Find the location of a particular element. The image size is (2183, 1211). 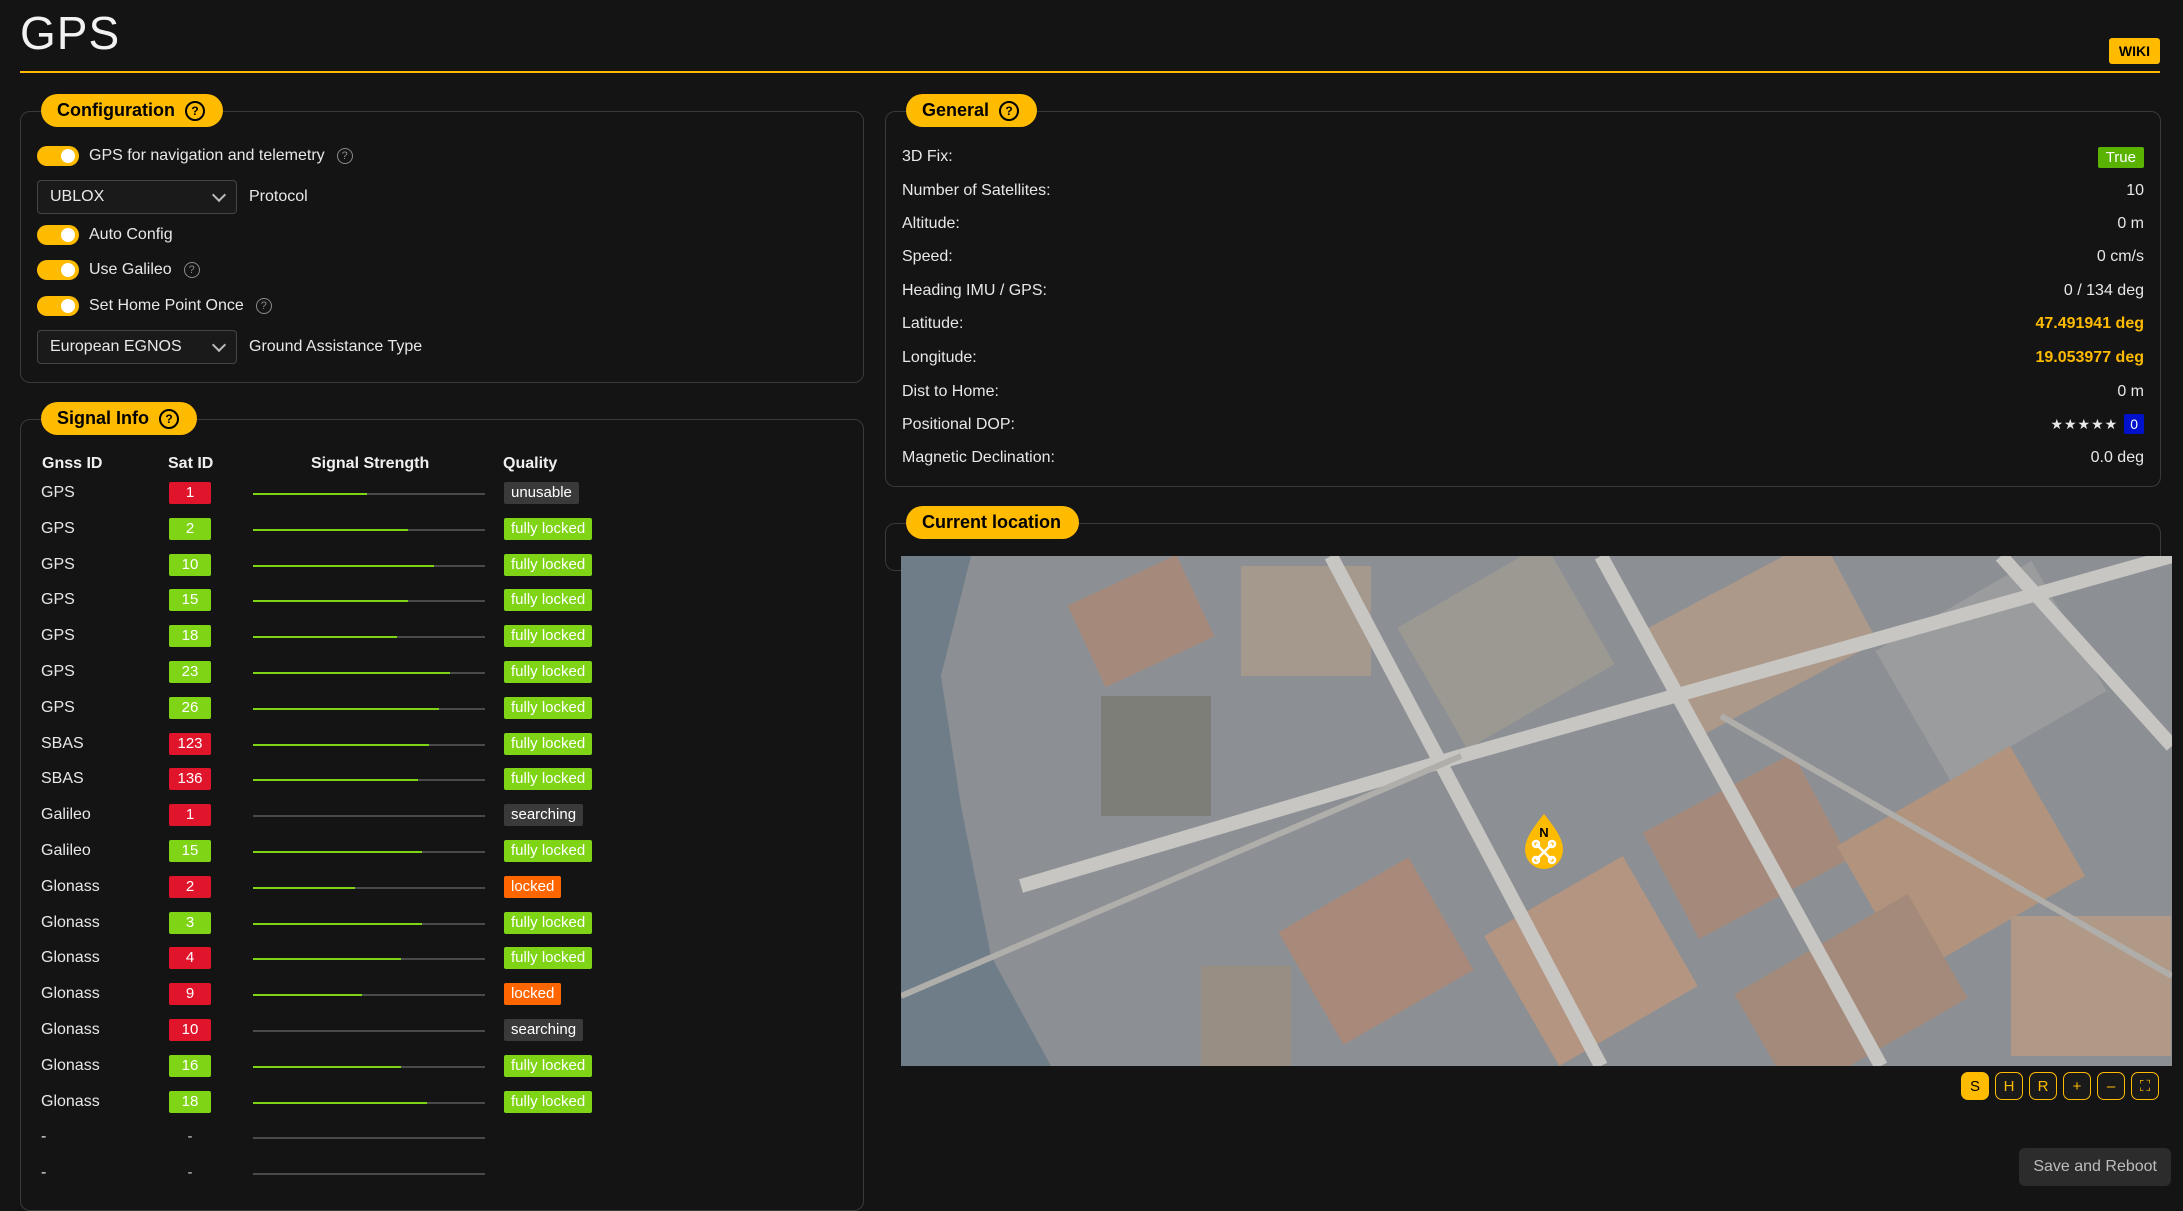

sat-id-badge: 9 is located at coordinates (190, 994).